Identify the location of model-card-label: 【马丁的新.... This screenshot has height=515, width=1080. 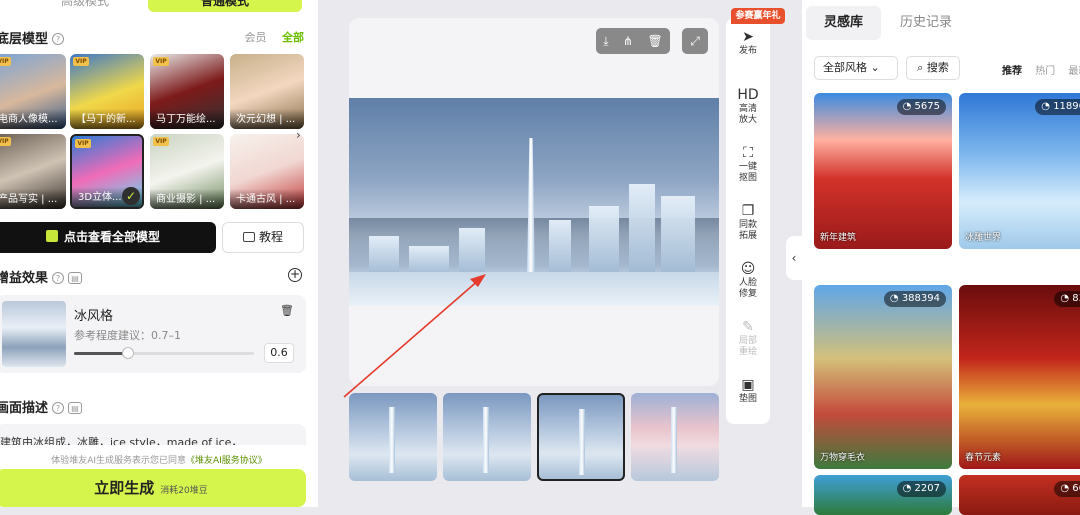
(107, 119).